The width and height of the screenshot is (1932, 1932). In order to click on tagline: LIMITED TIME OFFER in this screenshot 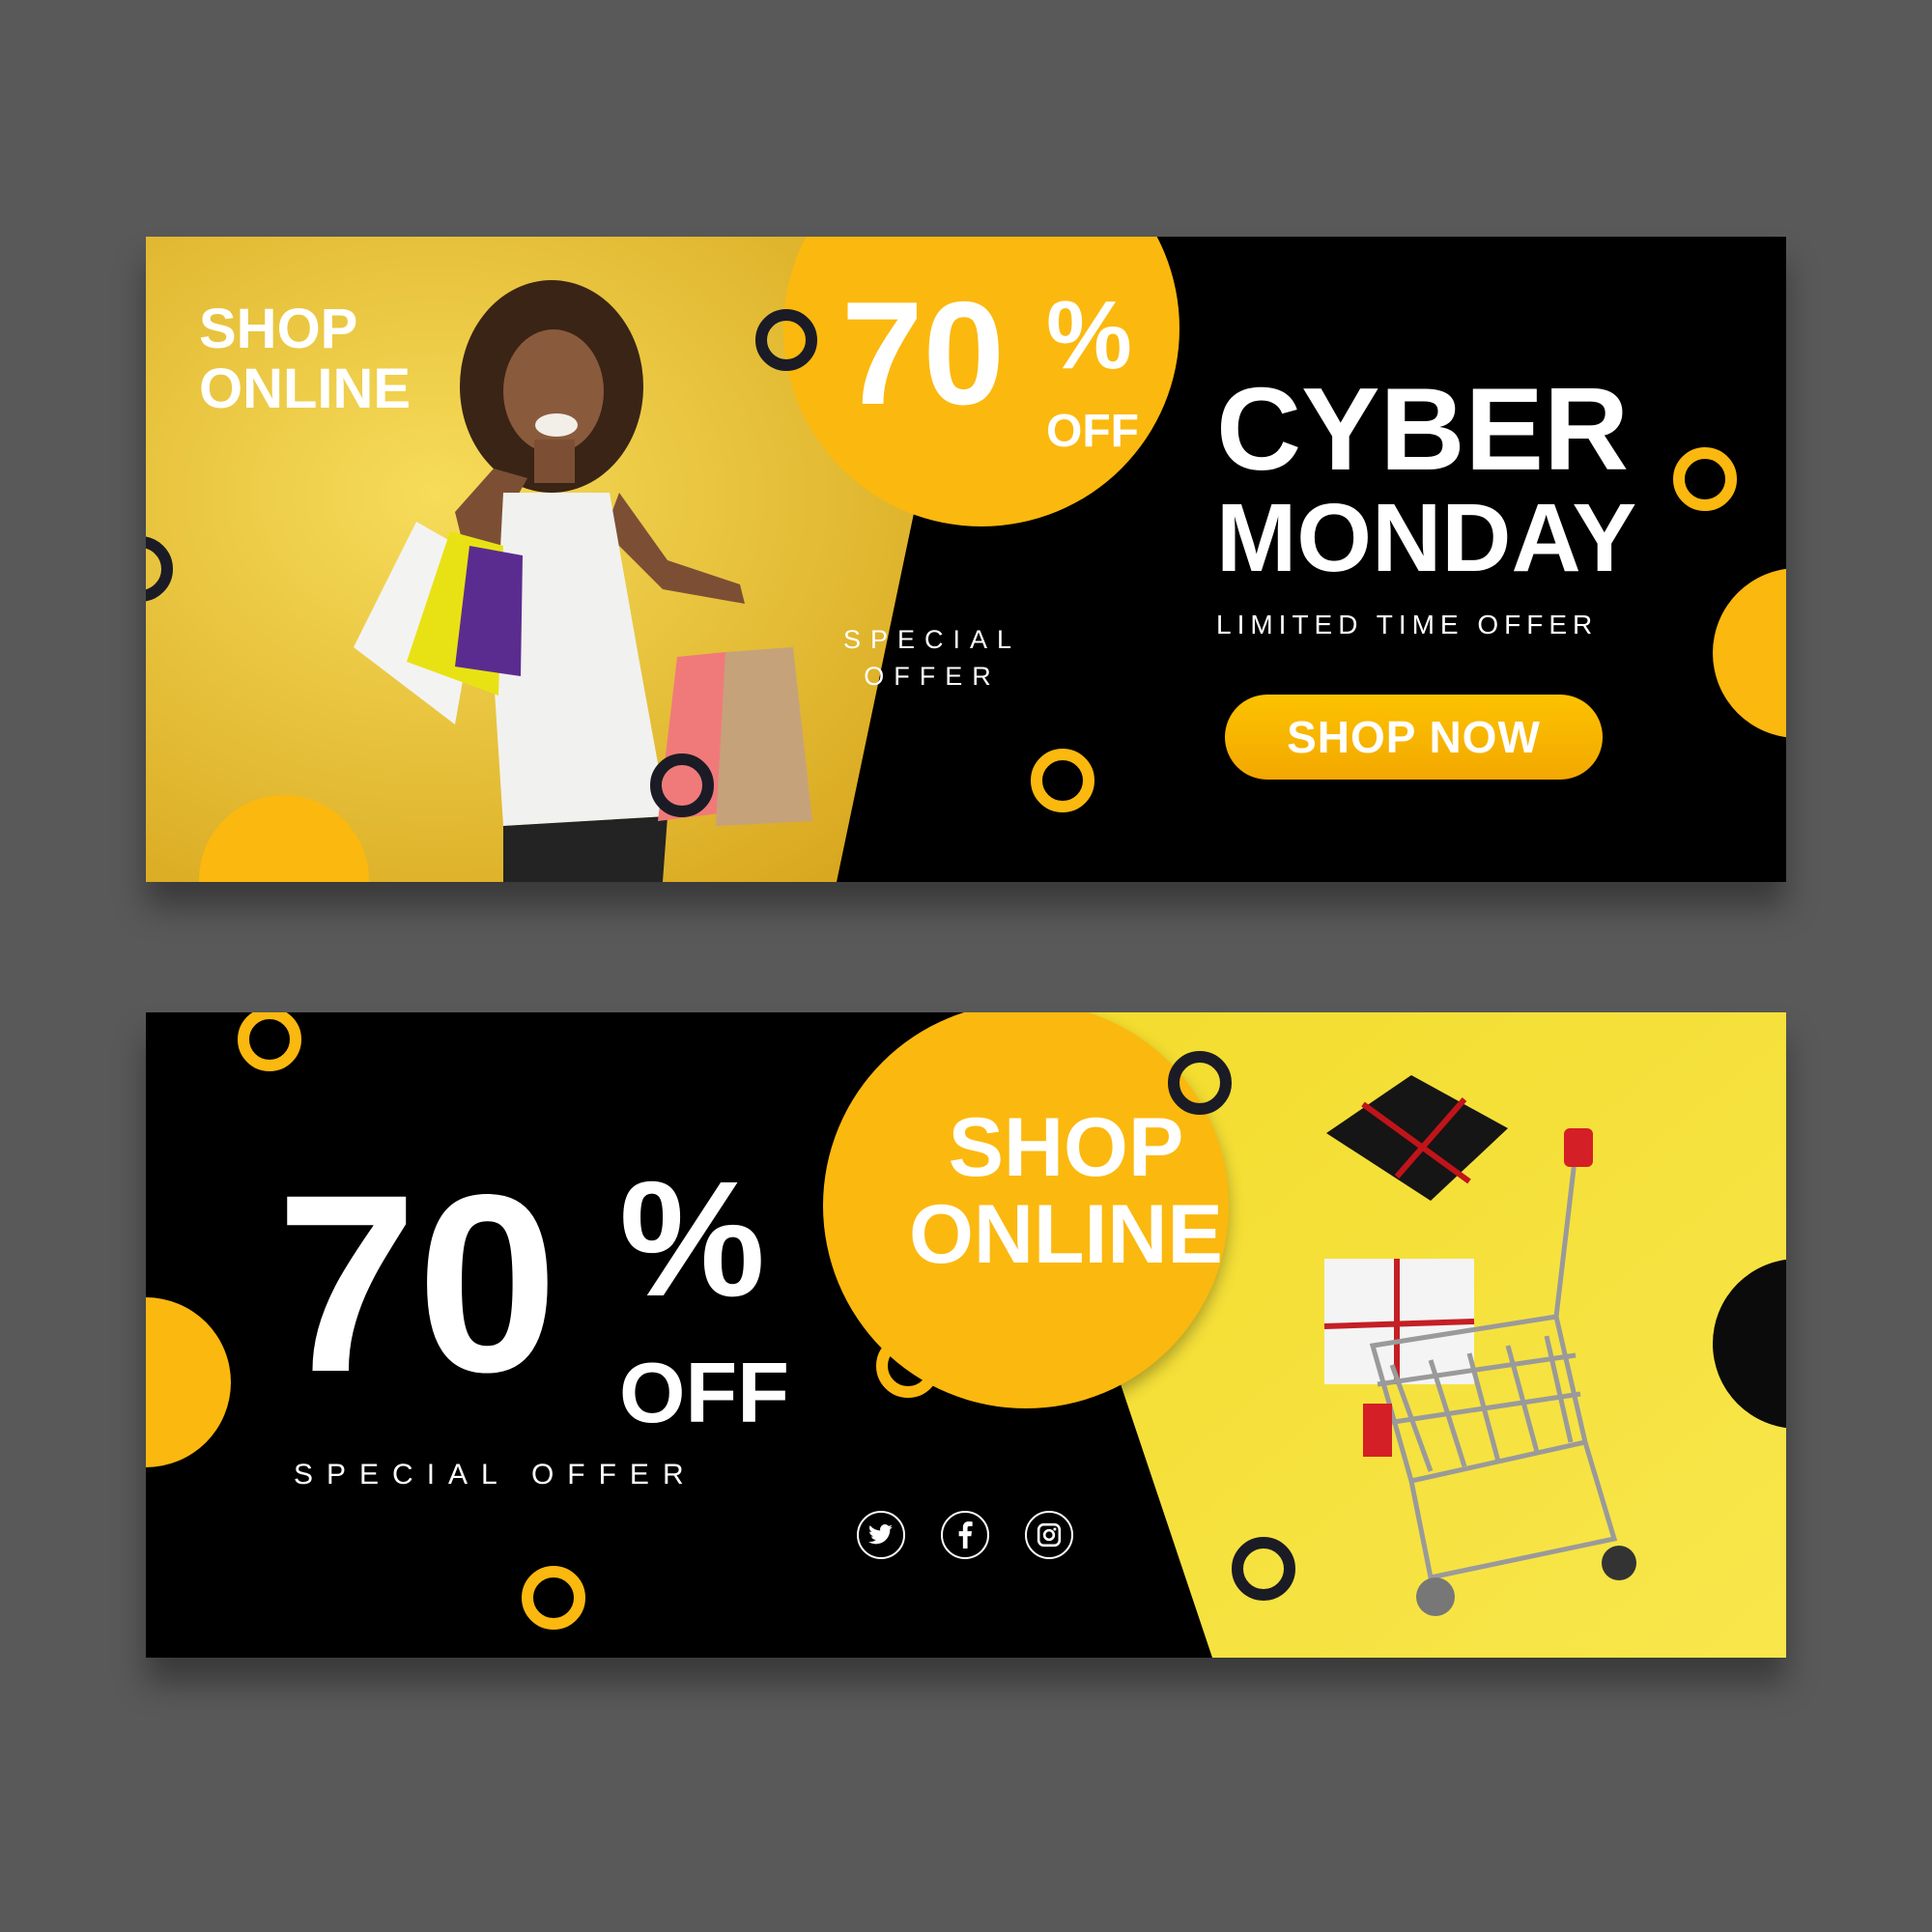, I will do `click(1407, 624)`.